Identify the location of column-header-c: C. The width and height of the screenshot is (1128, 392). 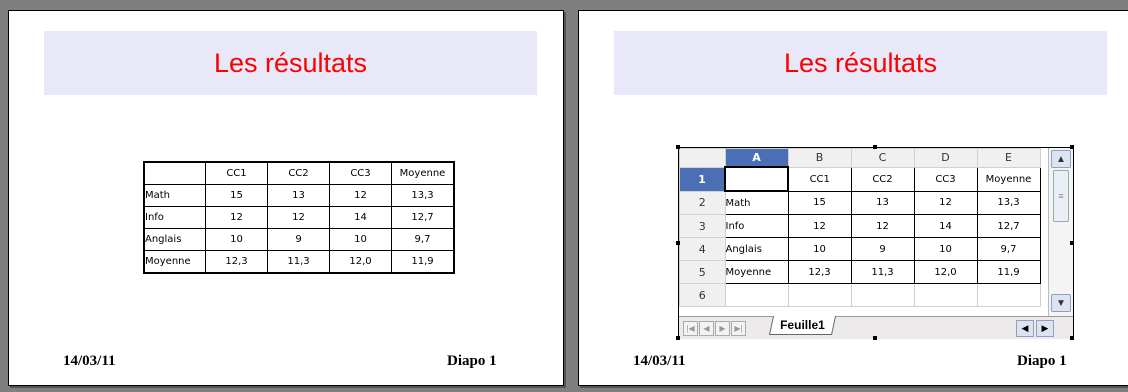
(882, 158).